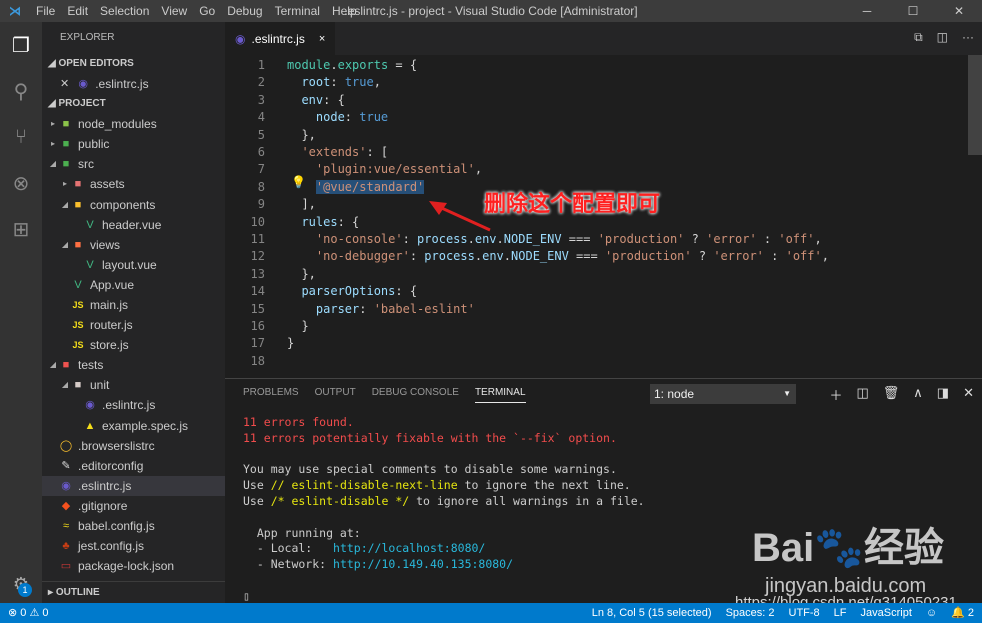  What do you see at coordinates (337, 152) in the screenshot?
I see `code-line: 'extends': [` at bounding box center [337, 152].